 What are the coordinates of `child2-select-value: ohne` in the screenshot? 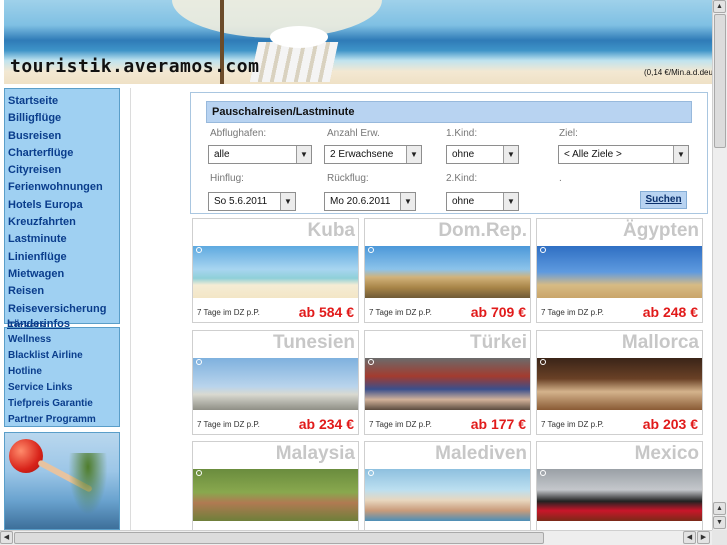 It's located at (463, 201).